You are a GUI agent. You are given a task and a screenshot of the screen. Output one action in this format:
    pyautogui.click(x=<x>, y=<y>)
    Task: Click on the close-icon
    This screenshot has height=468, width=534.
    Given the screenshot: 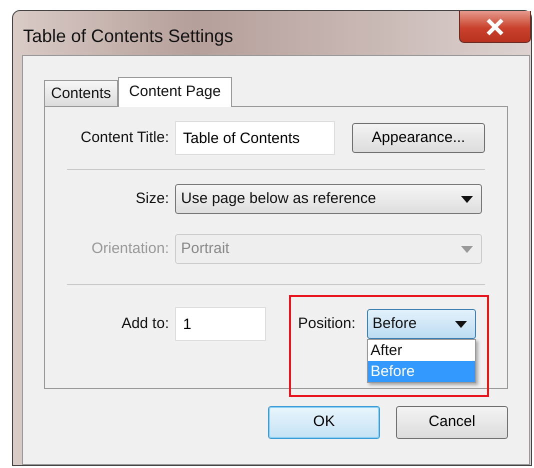 What is the action you would take?
    pyautogui.click(x=495, y=27)
    